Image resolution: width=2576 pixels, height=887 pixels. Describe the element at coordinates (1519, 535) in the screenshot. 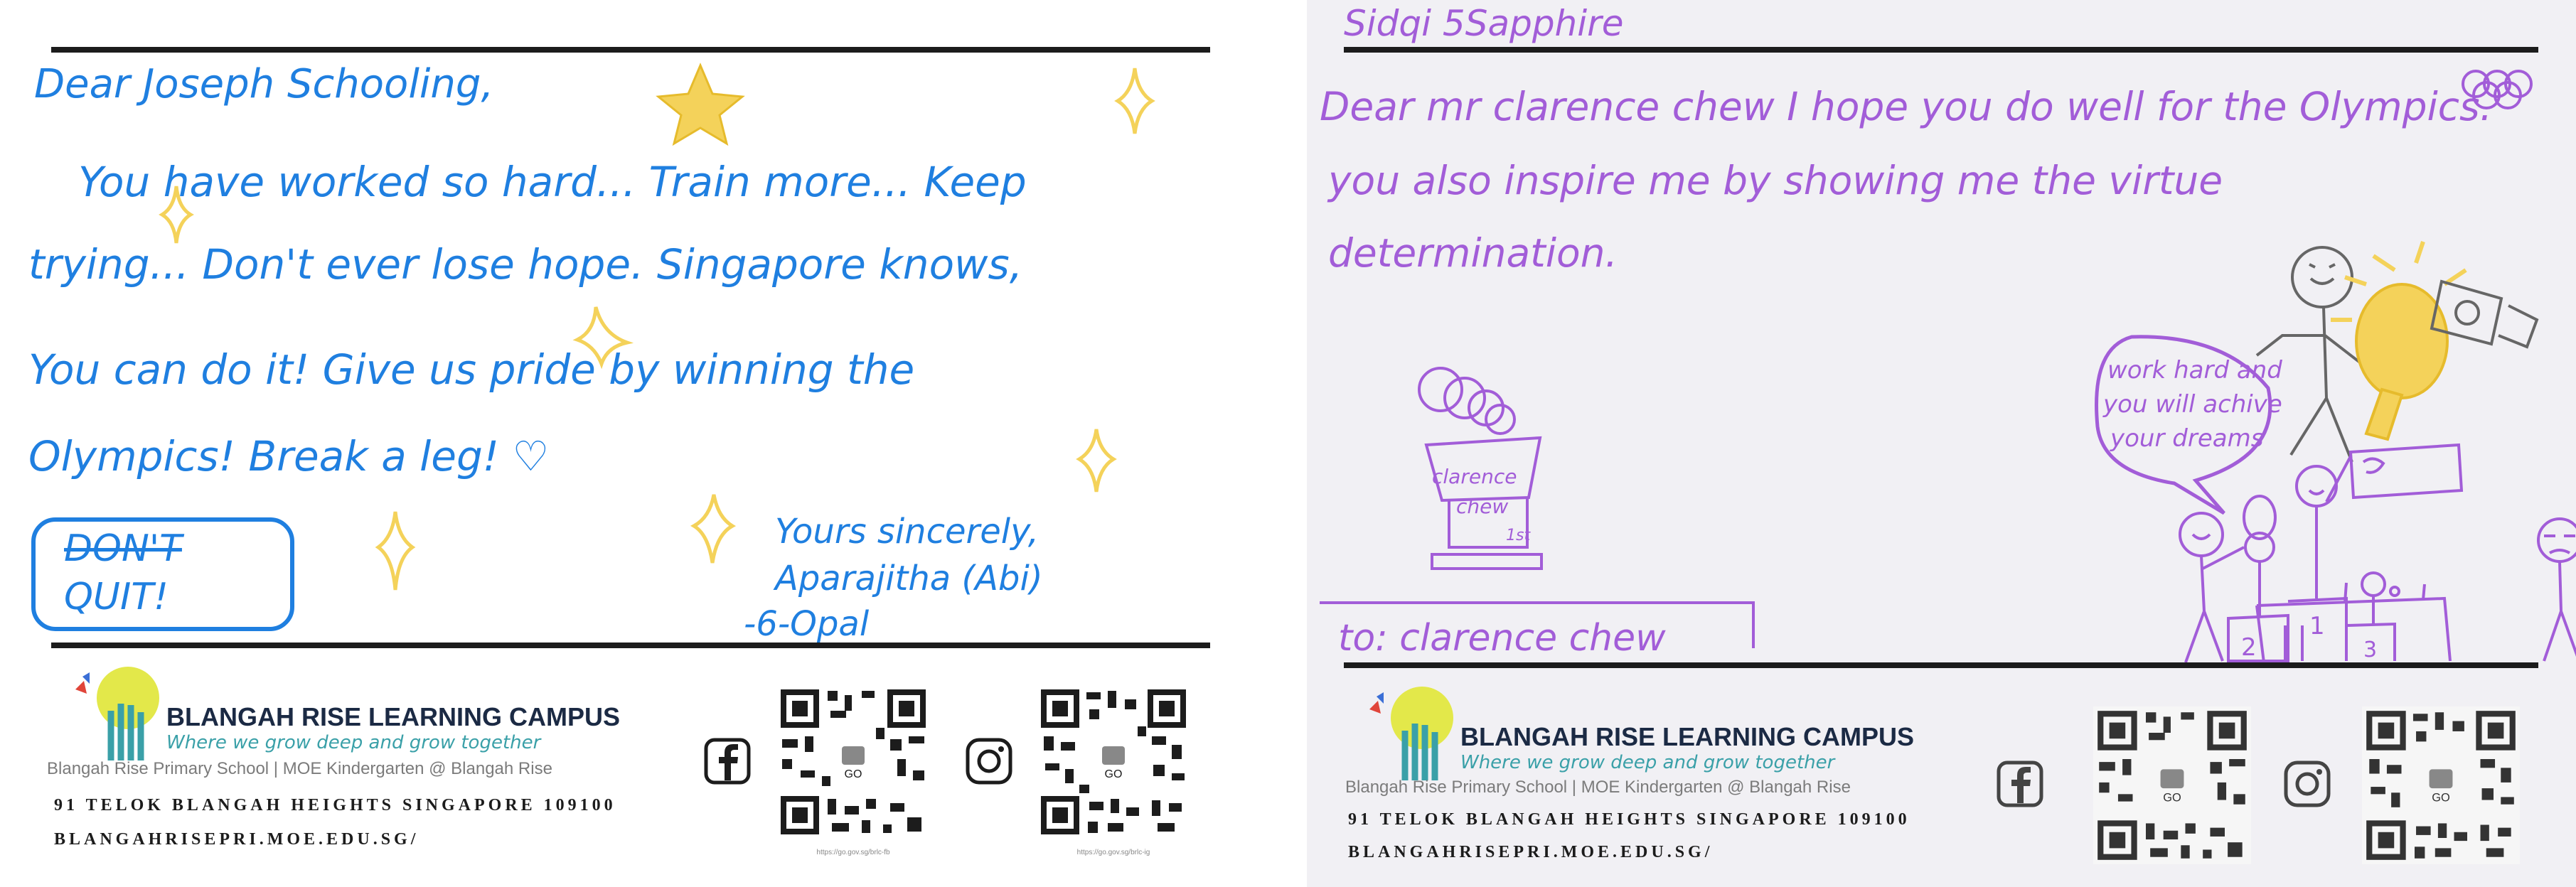

I see `trophy-label: 1st` at that location.